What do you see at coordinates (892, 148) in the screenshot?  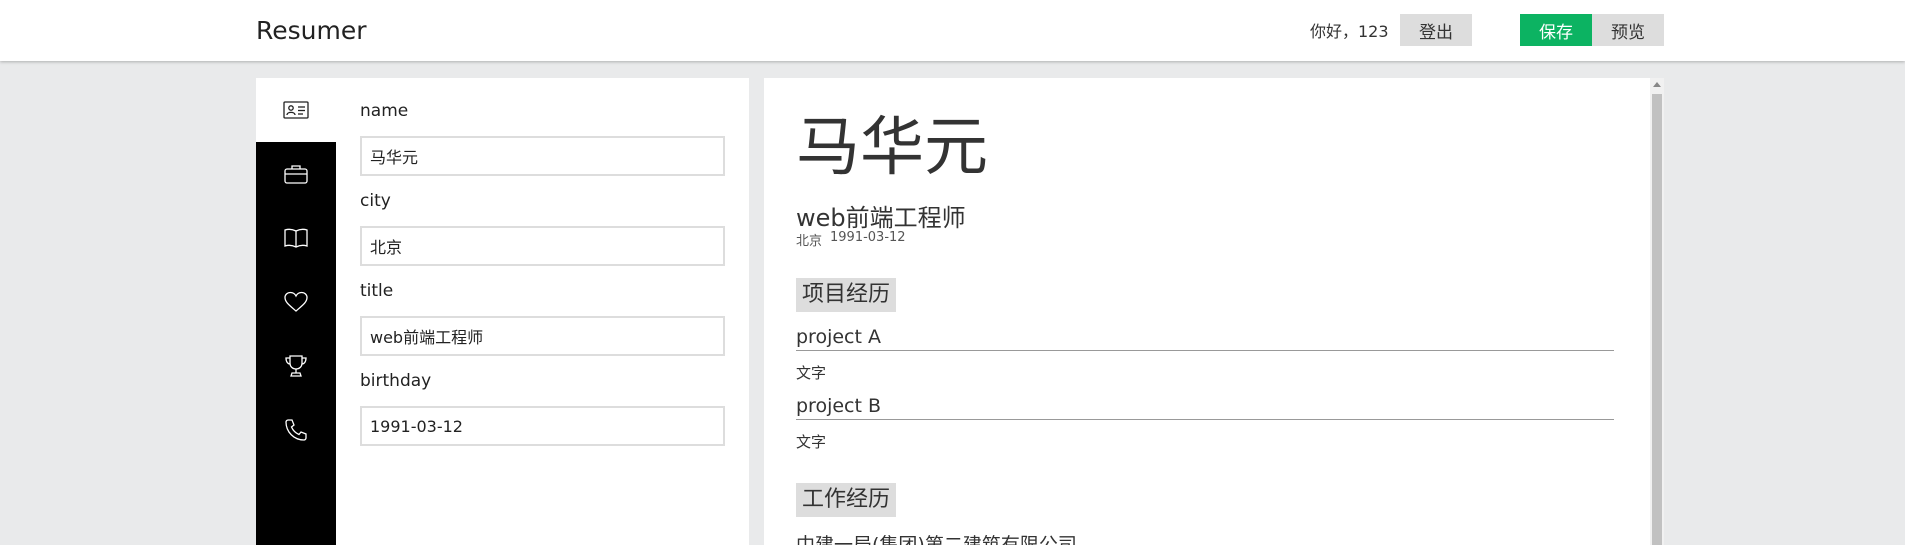 I see `preview-name: 马华元` at bounding box center [892, 148].